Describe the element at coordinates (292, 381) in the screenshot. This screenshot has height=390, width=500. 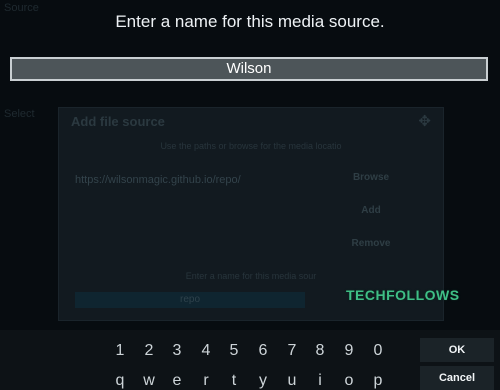
I see `key-u: u` at that location.